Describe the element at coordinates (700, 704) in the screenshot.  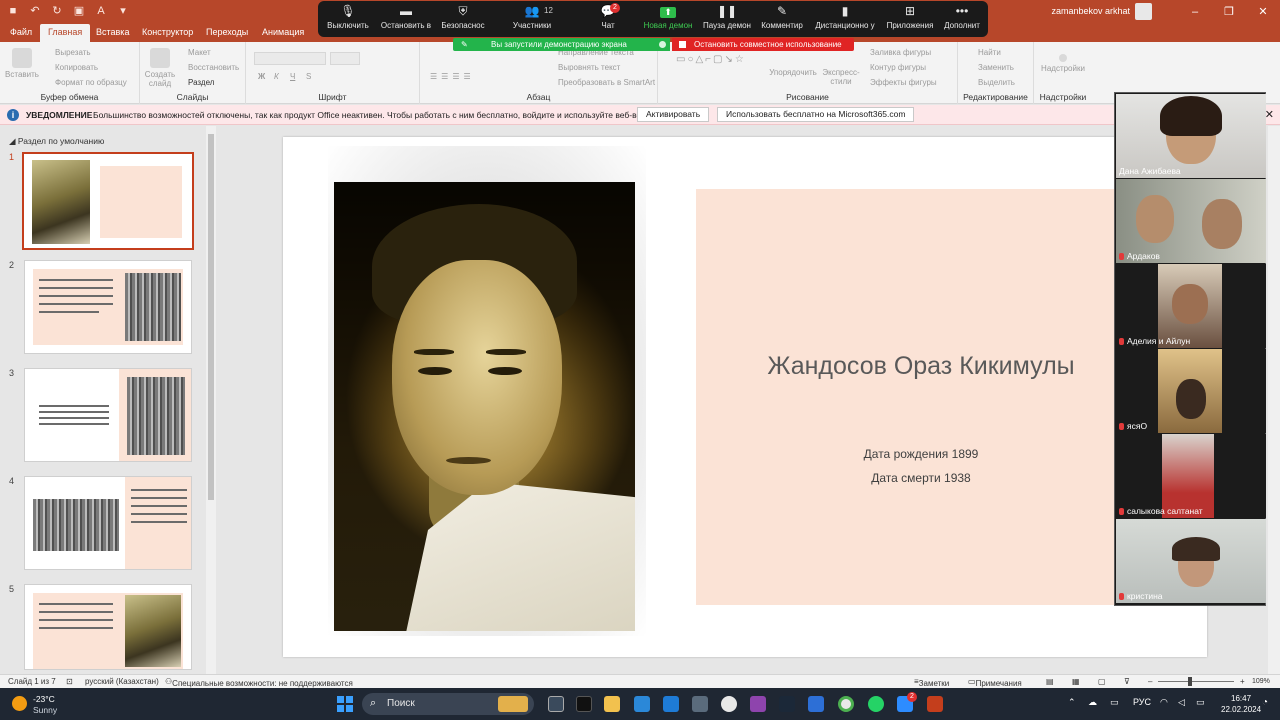
I see `tools-icon` at that location.